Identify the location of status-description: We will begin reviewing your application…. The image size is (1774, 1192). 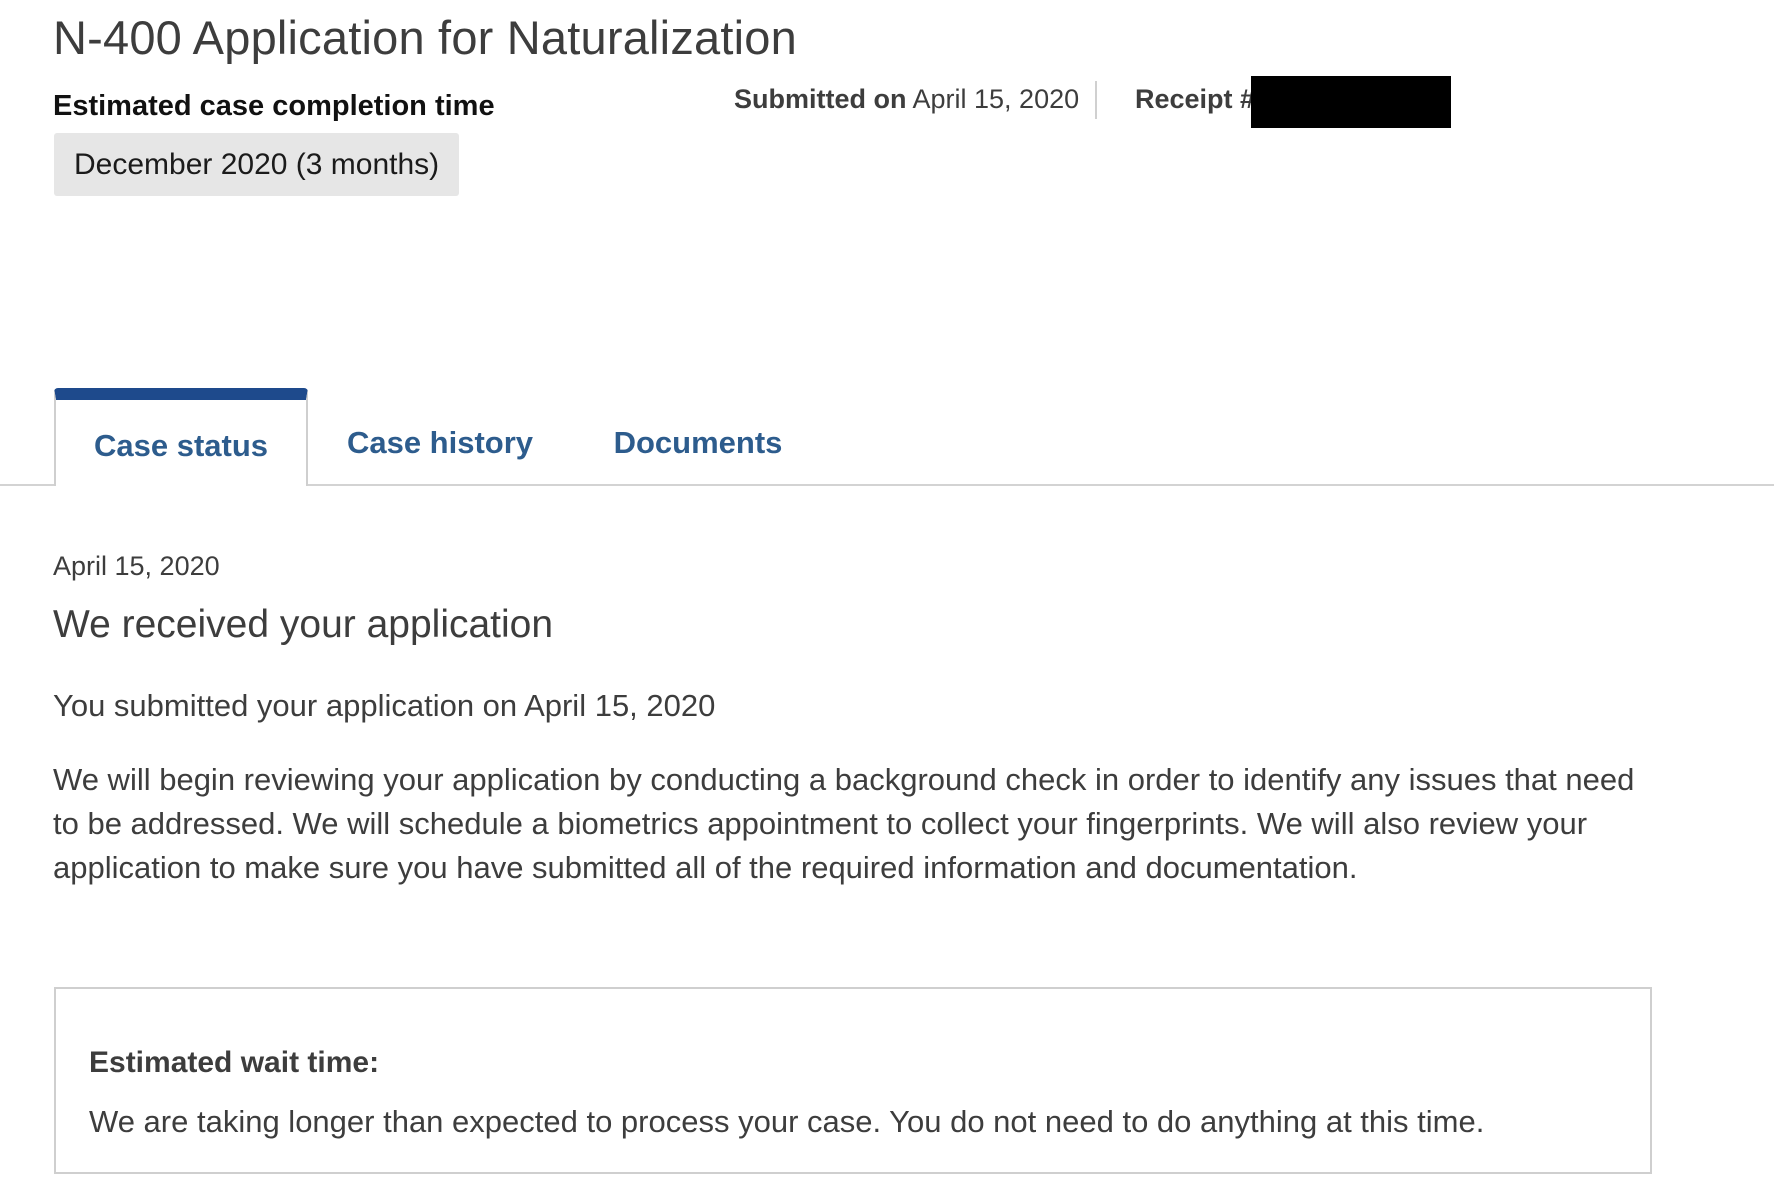
(844, 823).